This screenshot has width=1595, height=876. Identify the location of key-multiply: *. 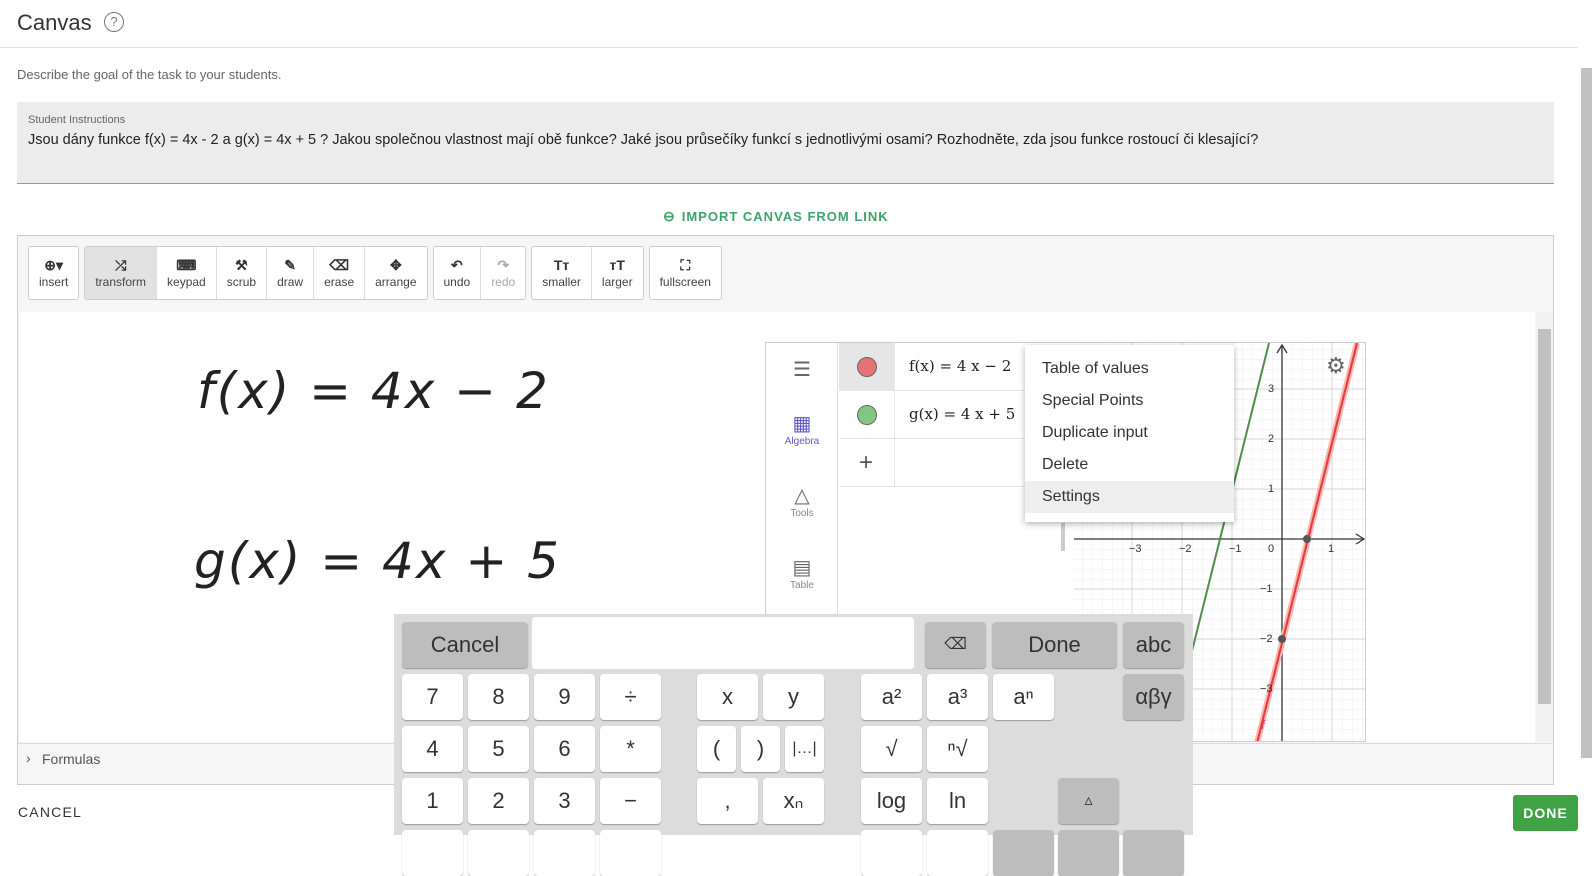
(630, 749).